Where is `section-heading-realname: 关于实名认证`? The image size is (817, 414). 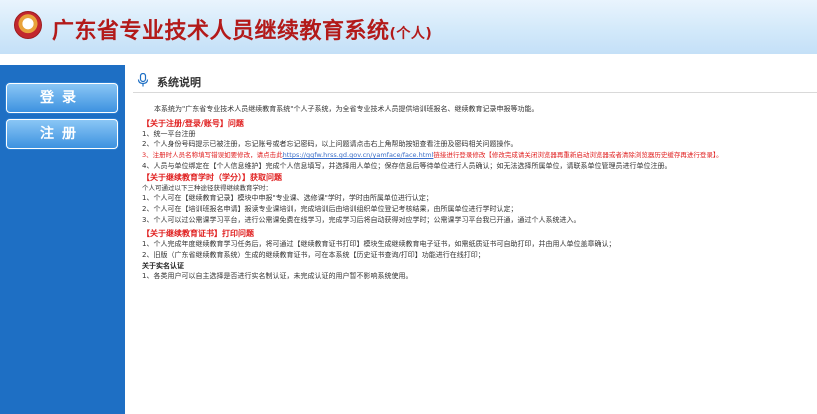
section-heading-realname: 关于实名认证 is located at coordinates (163, 265).